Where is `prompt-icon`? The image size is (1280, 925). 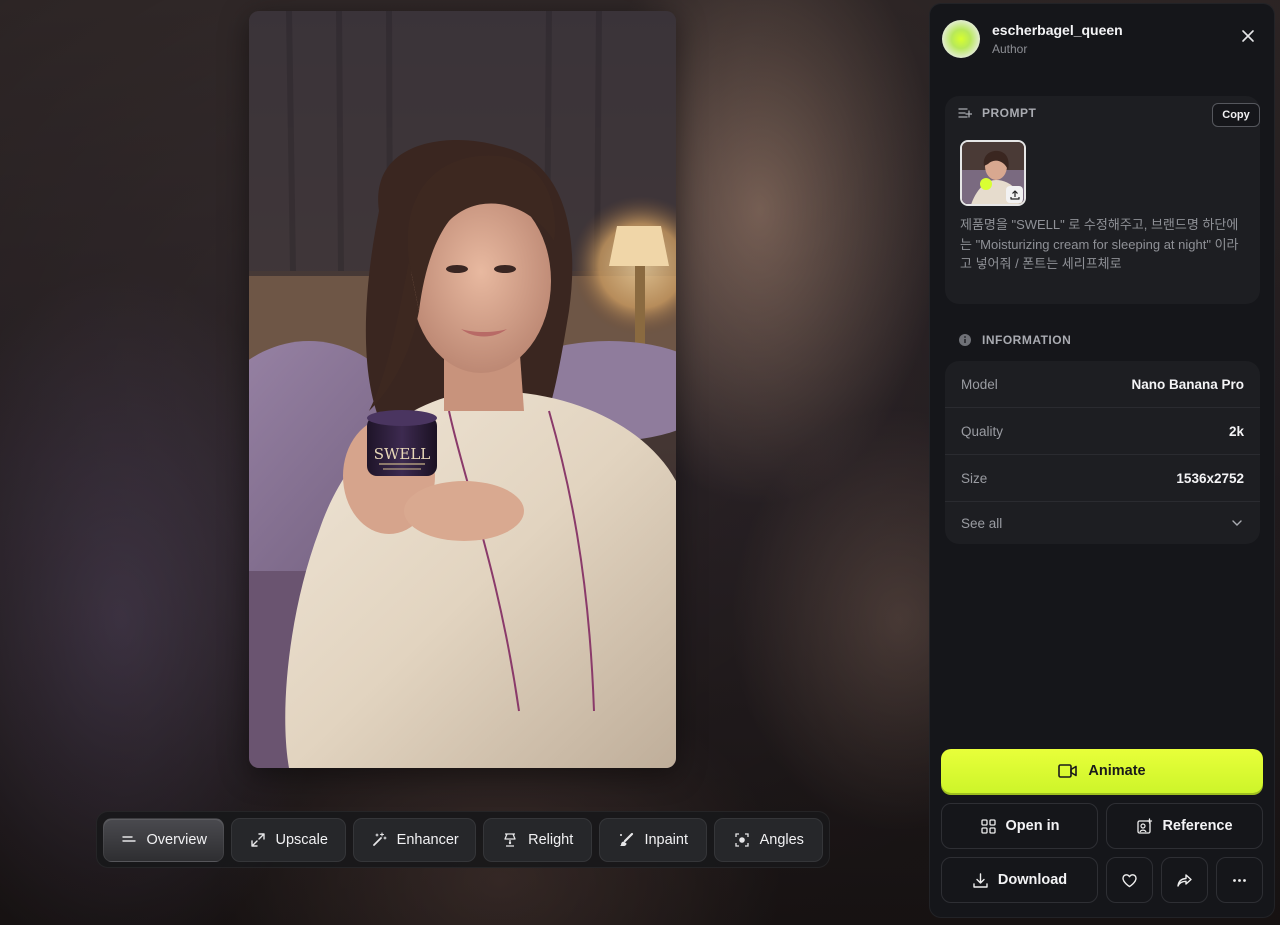
prompt-icon is located at coordinates (965, 113).